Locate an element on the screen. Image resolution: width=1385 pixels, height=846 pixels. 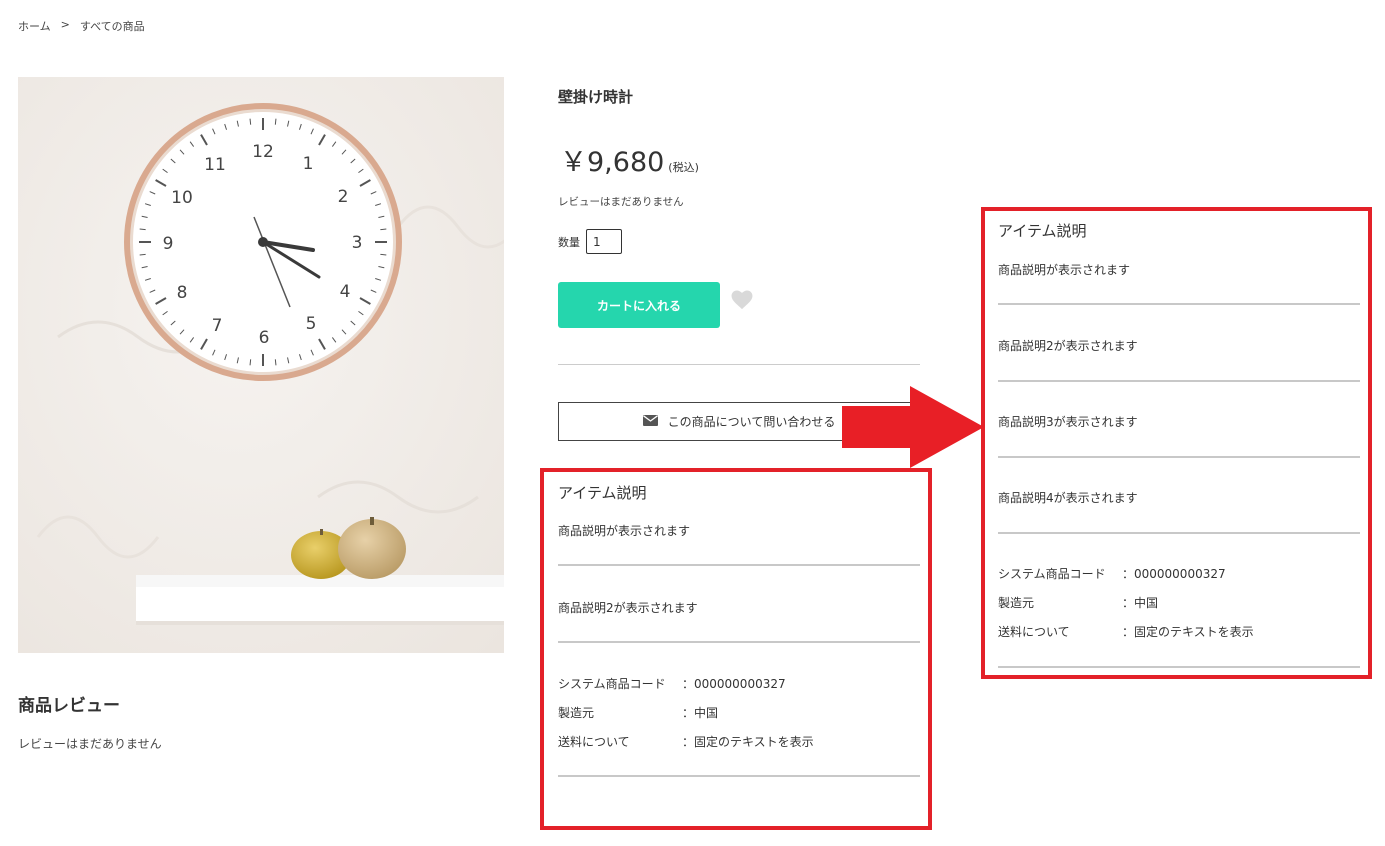
svg-text: 5 is located at coordinates (311, 324).